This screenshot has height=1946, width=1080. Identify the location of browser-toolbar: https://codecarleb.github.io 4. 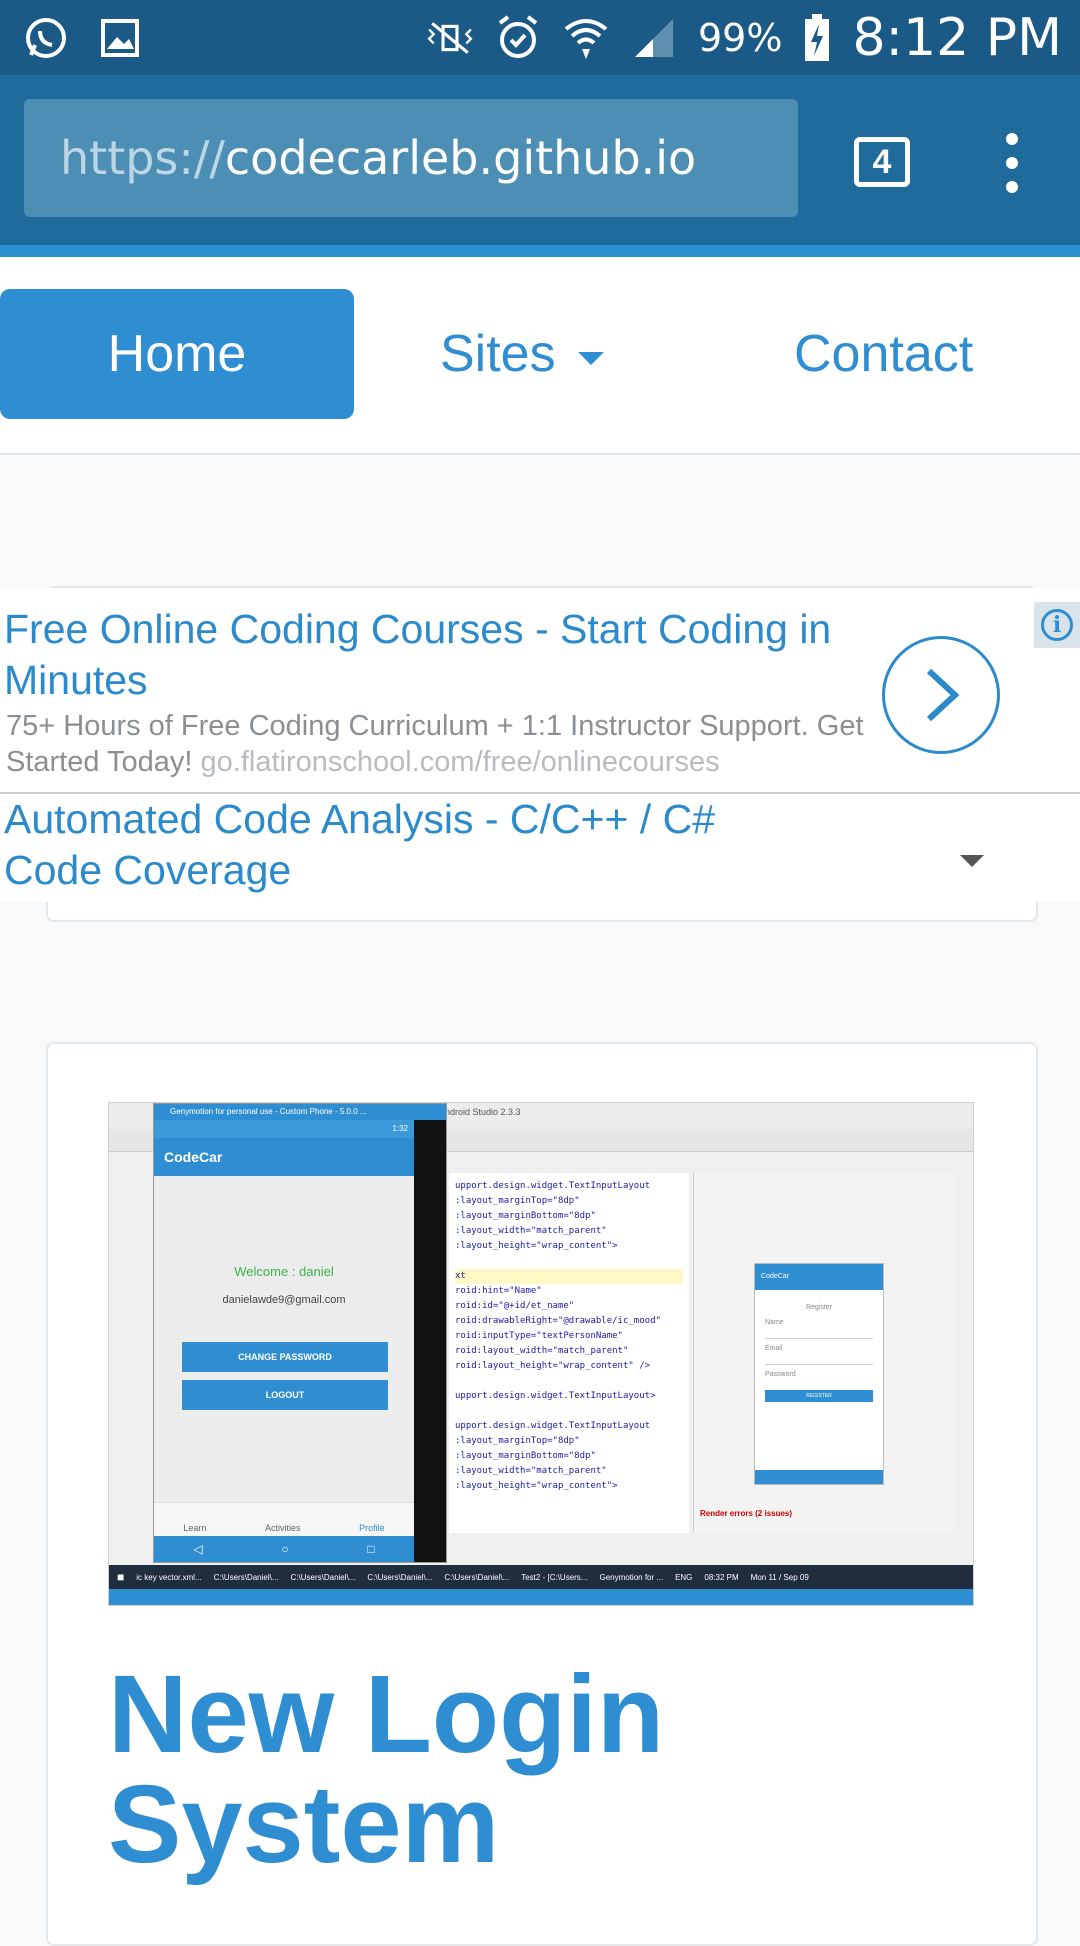
(540, 160).